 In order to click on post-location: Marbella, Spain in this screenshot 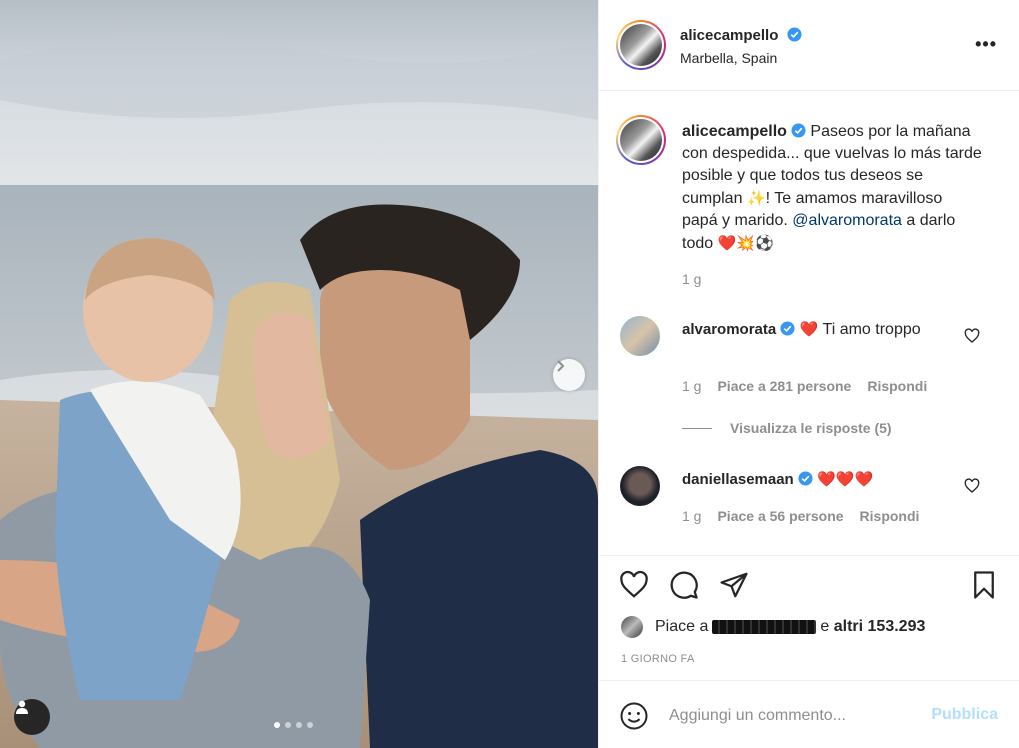, I will do `click(728, 58)`.